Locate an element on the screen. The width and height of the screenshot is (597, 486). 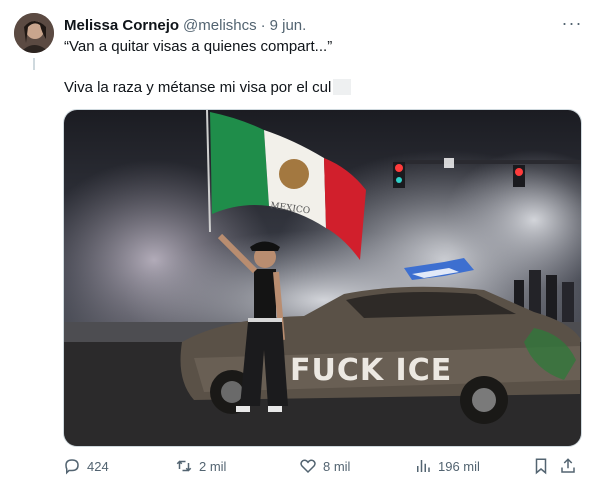
avatar is located at coordinates (34, 33).